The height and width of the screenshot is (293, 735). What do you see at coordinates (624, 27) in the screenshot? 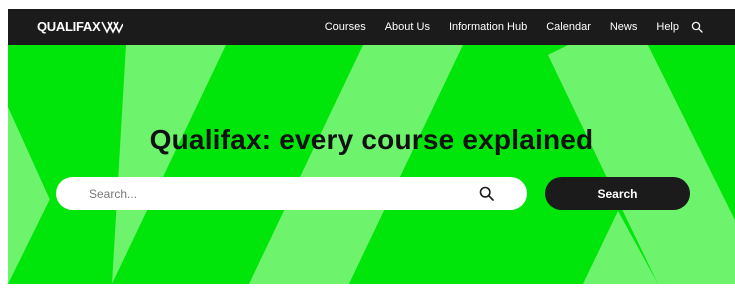
I see `nav-news: News` at bounding box center [624, 27].